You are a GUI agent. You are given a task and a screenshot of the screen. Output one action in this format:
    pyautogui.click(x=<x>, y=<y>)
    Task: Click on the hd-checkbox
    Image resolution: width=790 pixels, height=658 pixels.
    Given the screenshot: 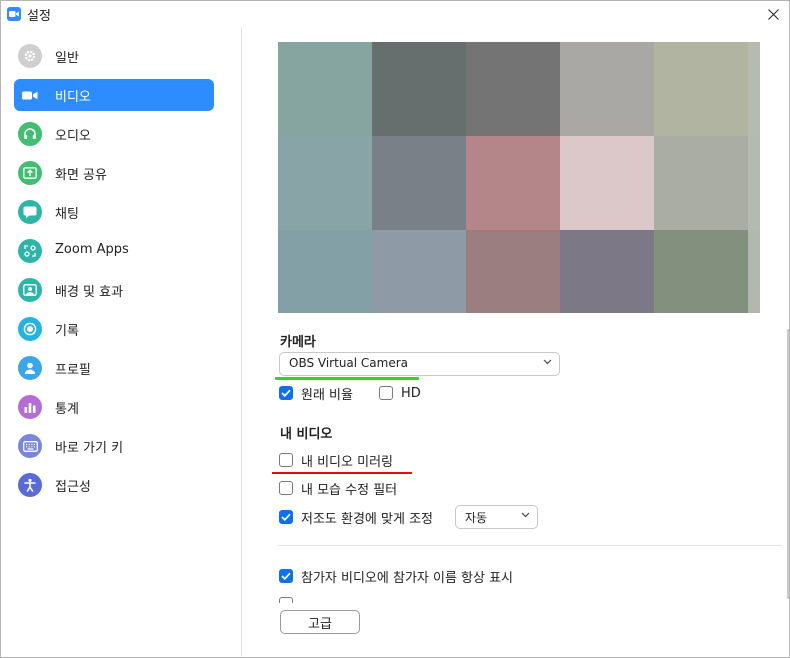 What is the action you would take?
    pyautogui.click(x=386, y=393)
    